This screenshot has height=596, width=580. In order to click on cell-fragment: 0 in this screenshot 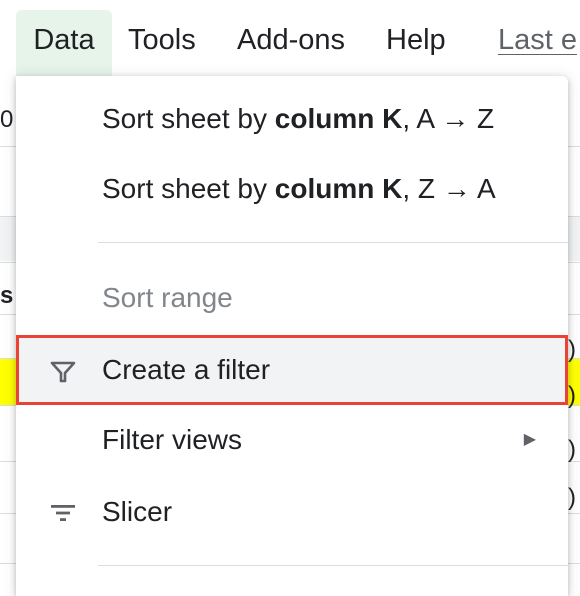, I will do `click(7, 119)`.